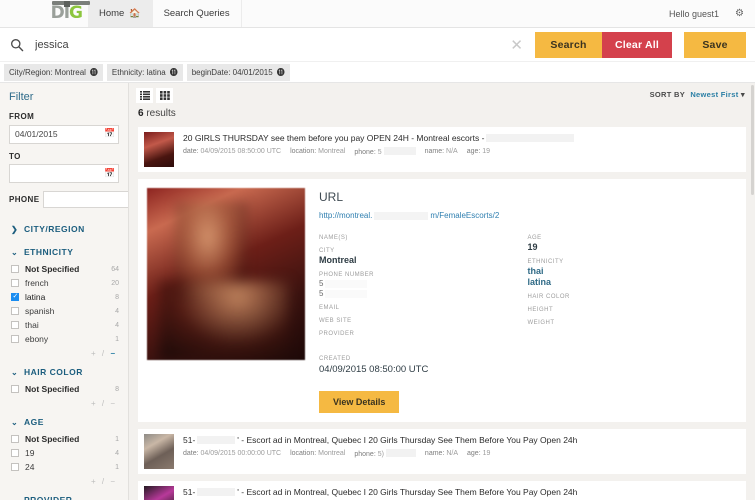 The height and width of the screenshot is (500, 755). What do you see at coordinates (64, 311) in the screenshot?
I see `facet-option-spanish: spanish 4` at bounding box center [64, 311].